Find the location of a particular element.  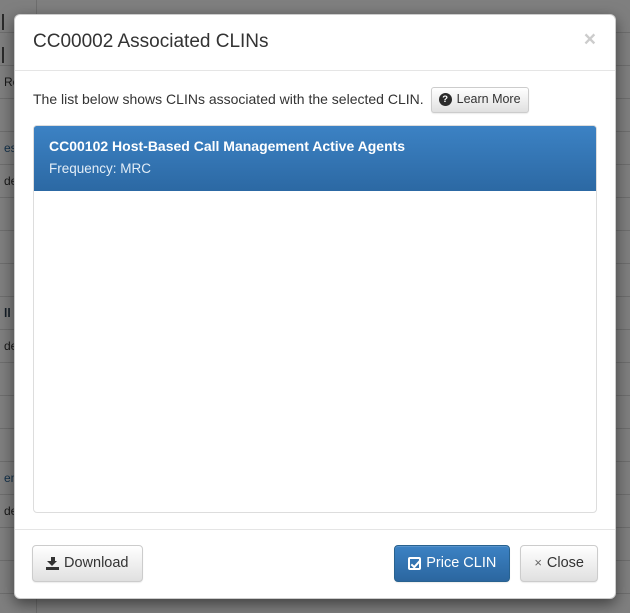

learn-more-label: Learn More is located at coordinates (488, 98).